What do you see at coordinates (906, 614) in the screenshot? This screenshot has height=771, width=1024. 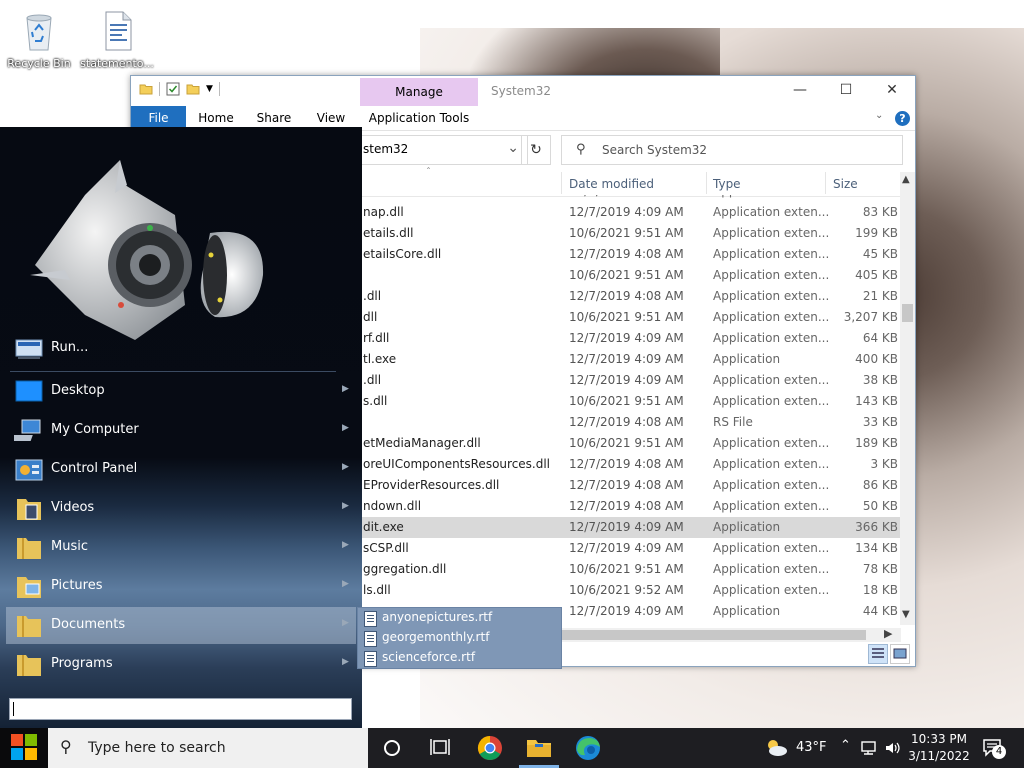 I see `scroll-down-icon: ▼` at bounding box center [906, 614].